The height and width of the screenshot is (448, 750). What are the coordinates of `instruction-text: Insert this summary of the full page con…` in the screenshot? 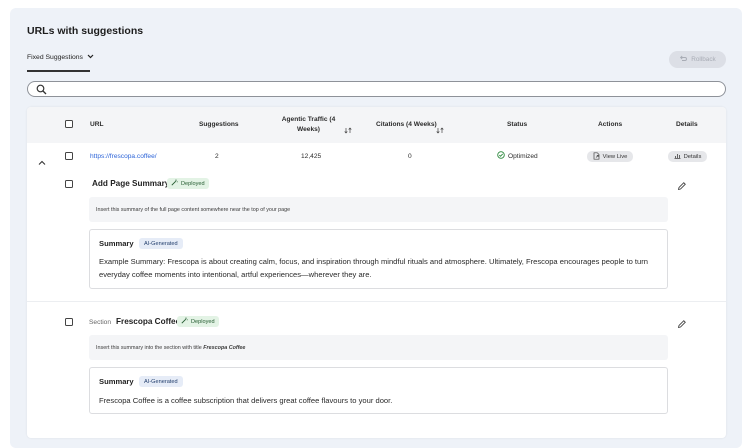 It's located at (193, 209).